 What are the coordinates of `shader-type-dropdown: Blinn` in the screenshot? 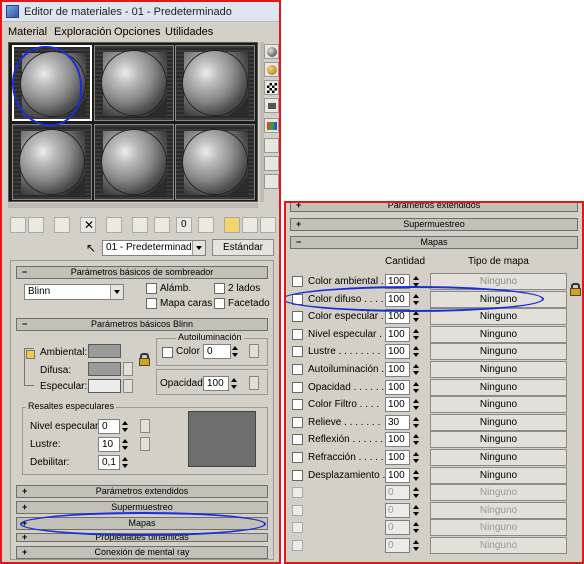 It's located at (74, 292).